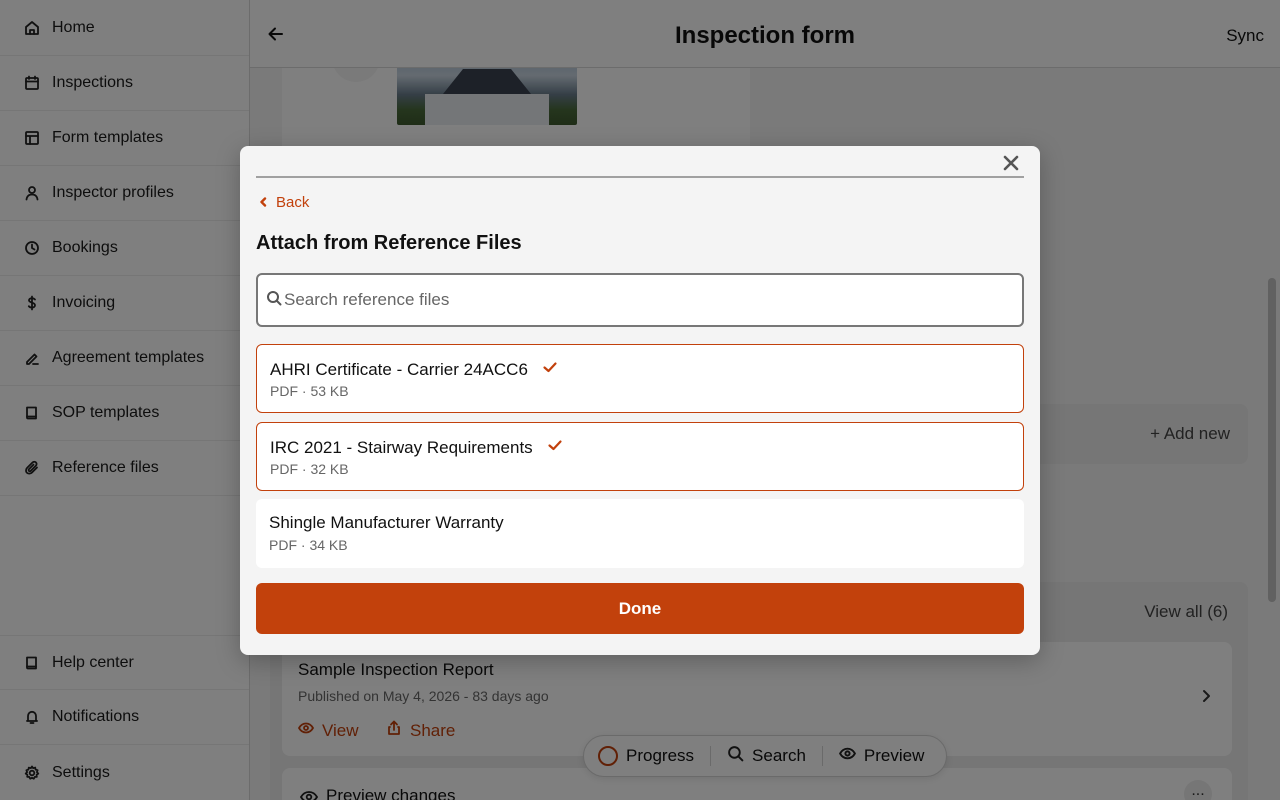  What do you see at coordinates (401, 447) in the screenshot?
I see `file-name: IRC 2021 - Stairway Requirements` at bounding box center [401, 447].